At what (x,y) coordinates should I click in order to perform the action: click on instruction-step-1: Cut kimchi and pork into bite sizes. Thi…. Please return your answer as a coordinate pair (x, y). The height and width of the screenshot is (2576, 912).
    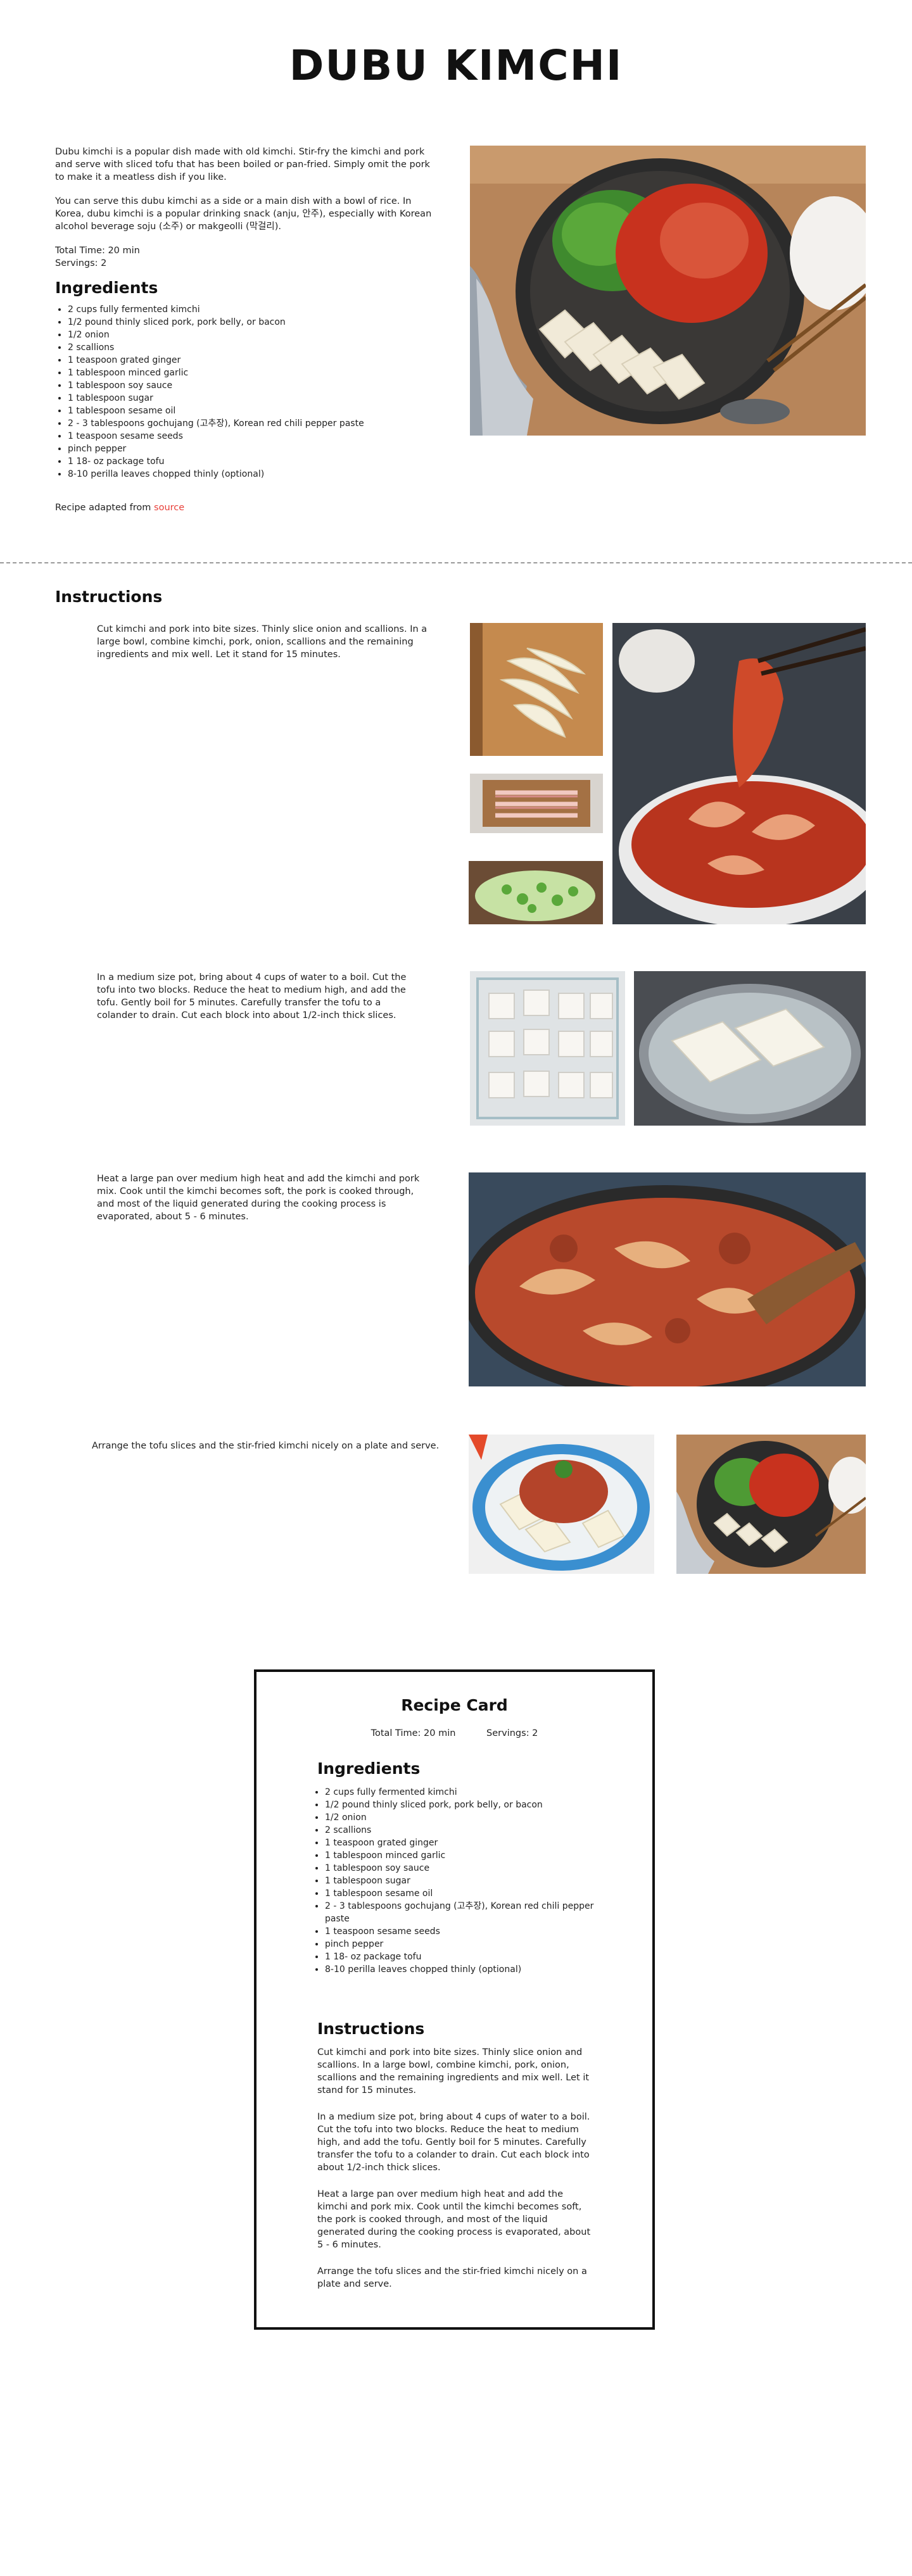
    Looking at the image, I should click on (262, 642).